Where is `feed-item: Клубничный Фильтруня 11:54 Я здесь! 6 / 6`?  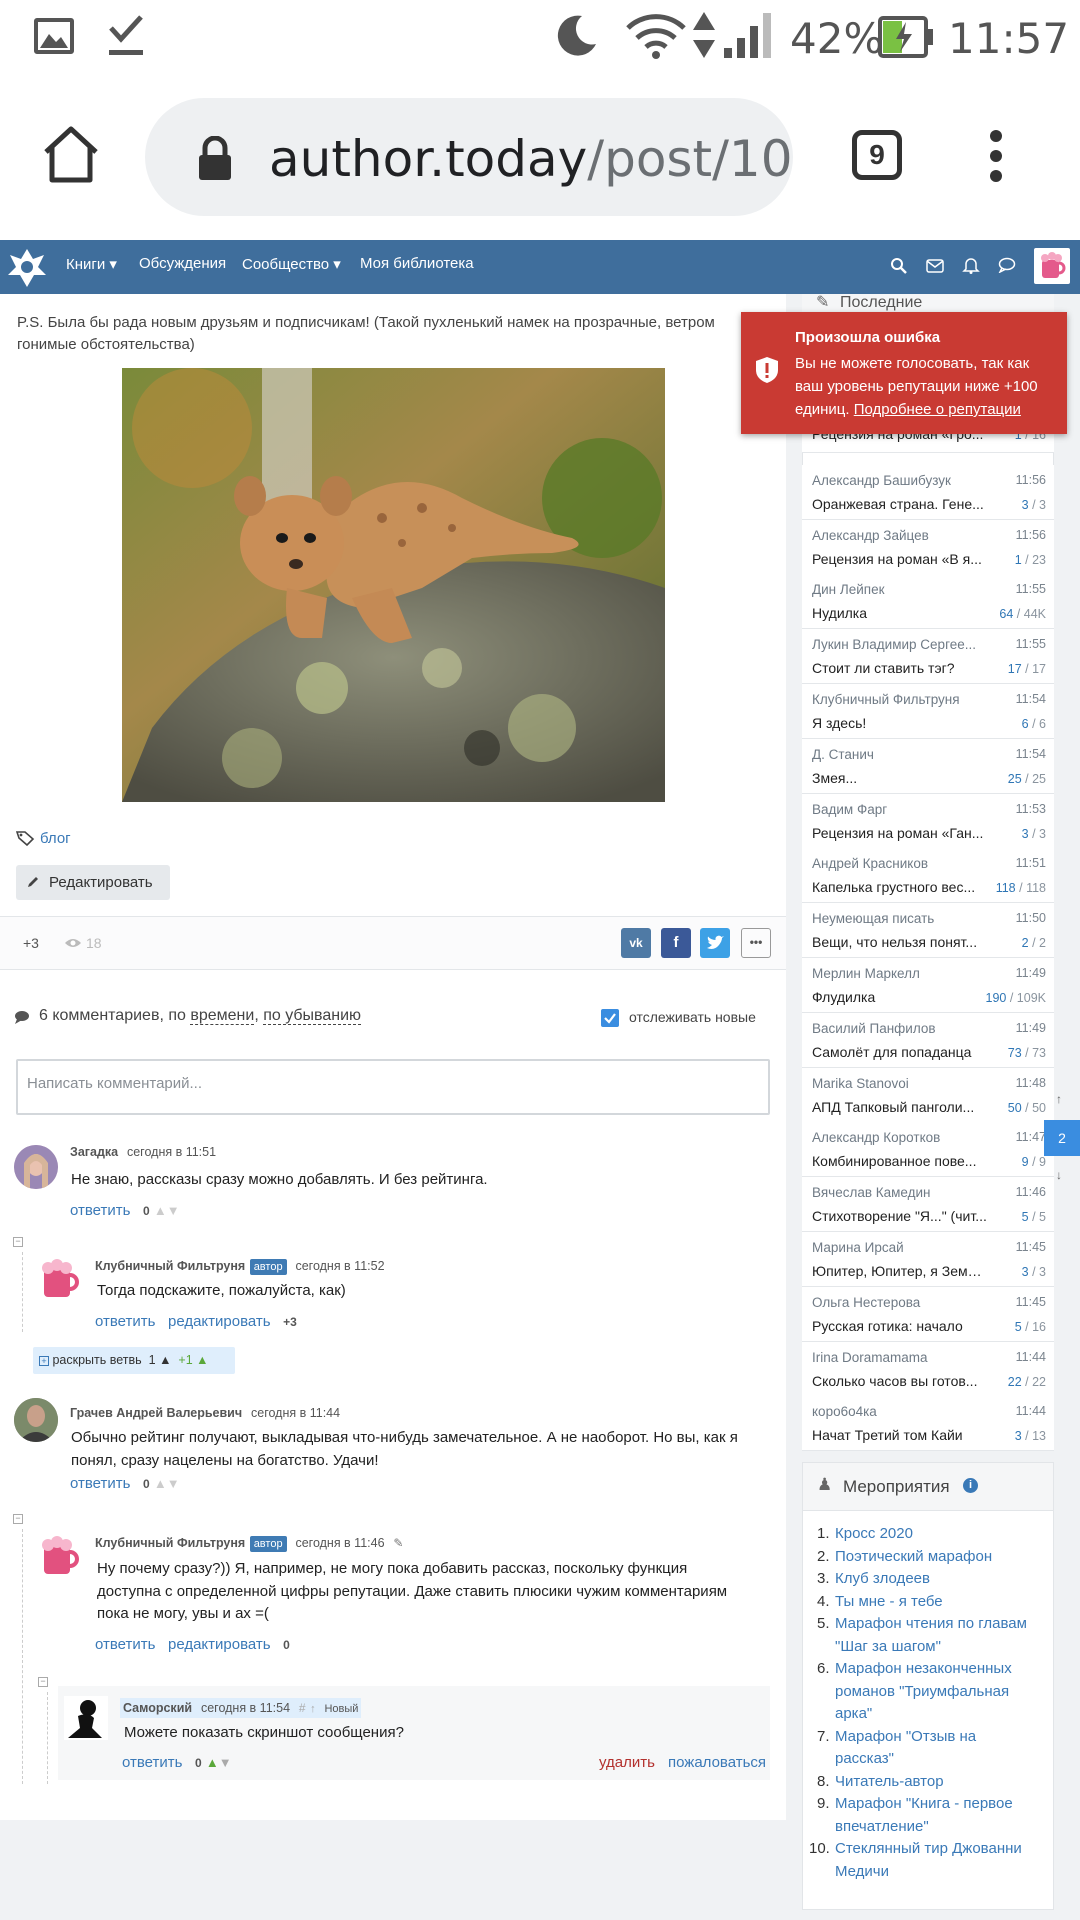 feed-item: Клубничный Фильтруня 11:54 Я здесь! 6 / 6 is located at coordinates (928, 711).